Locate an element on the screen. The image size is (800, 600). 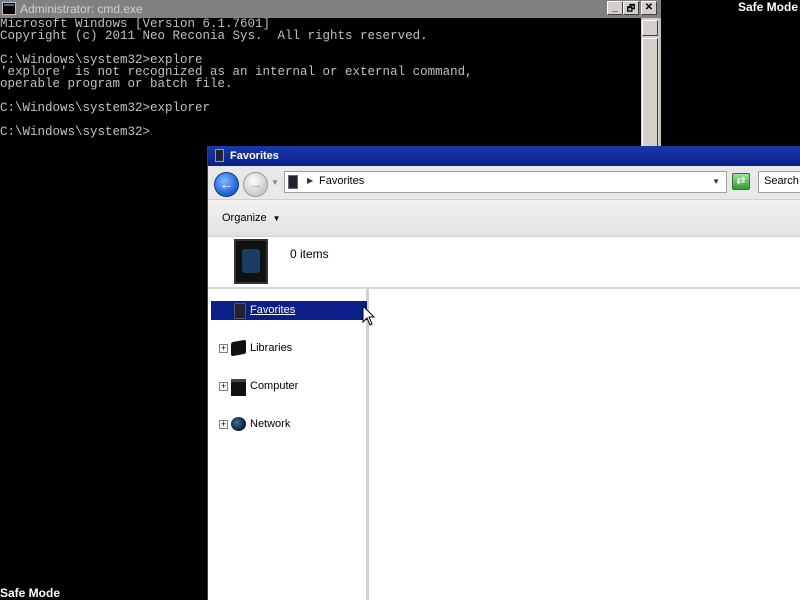
back-arrow-icon: ← is located at coordinates (226, 184).